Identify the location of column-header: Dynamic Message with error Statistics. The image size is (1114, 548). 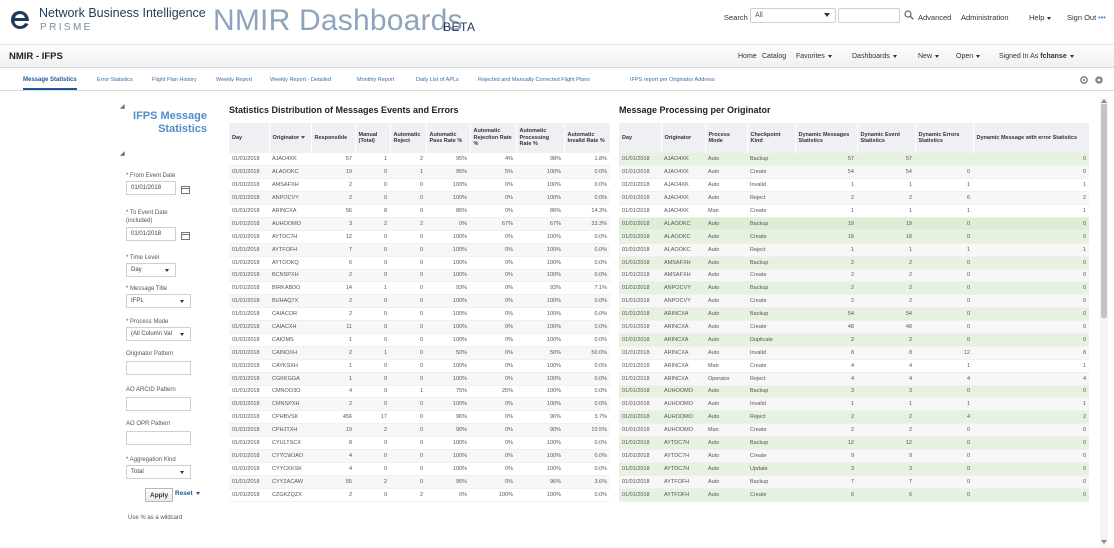
(1031, 138).